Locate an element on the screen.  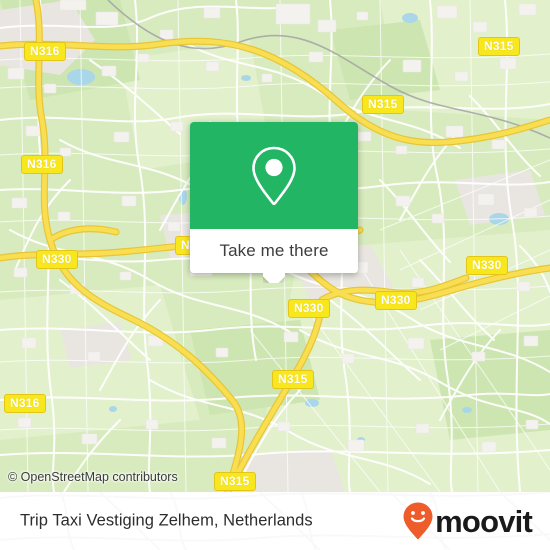
callout-pin-panel is located at coordinates (274, 175).